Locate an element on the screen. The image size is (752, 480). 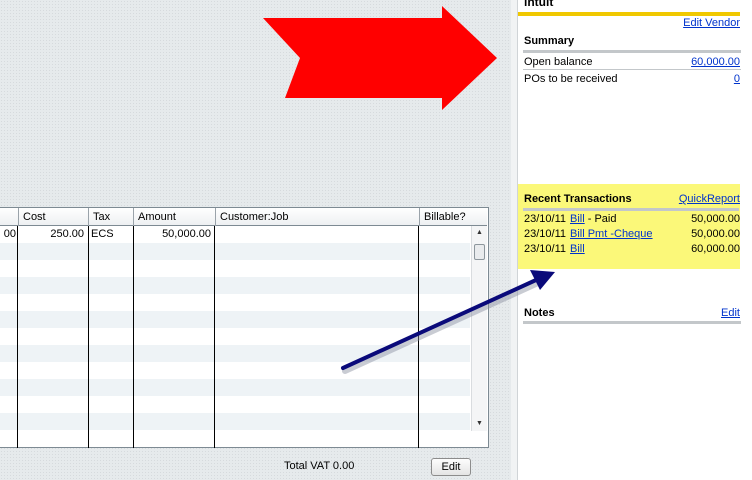
grid-header: Cost Tax Amount Customer:Job Billable? is located at coordinates (243, 217).